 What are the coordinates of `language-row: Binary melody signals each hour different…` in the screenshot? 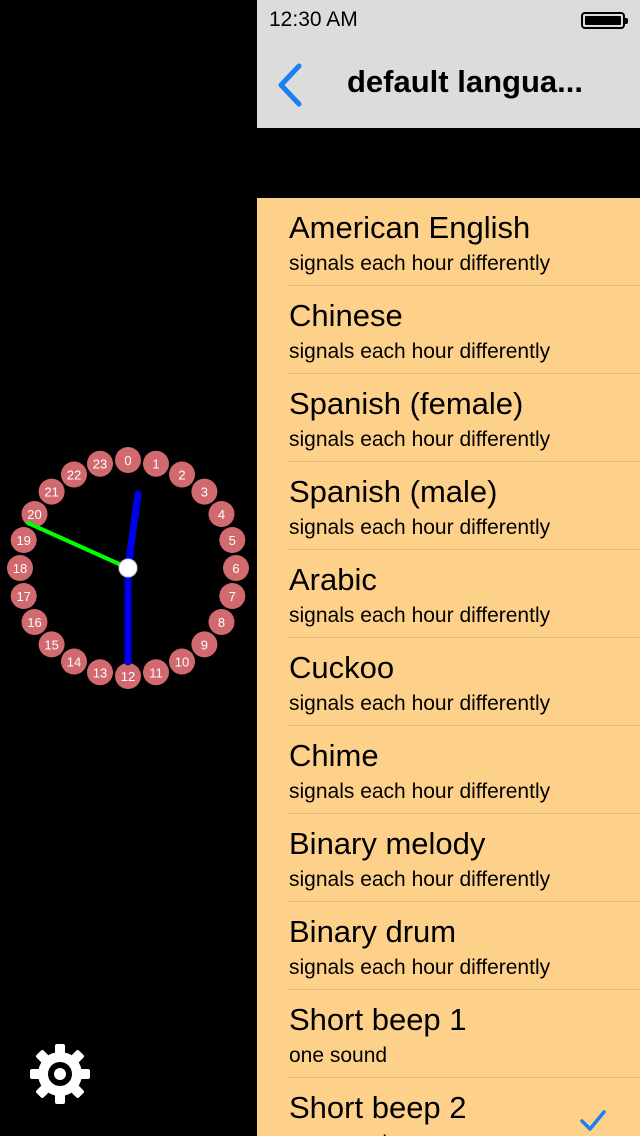 It's located at (448, 858).